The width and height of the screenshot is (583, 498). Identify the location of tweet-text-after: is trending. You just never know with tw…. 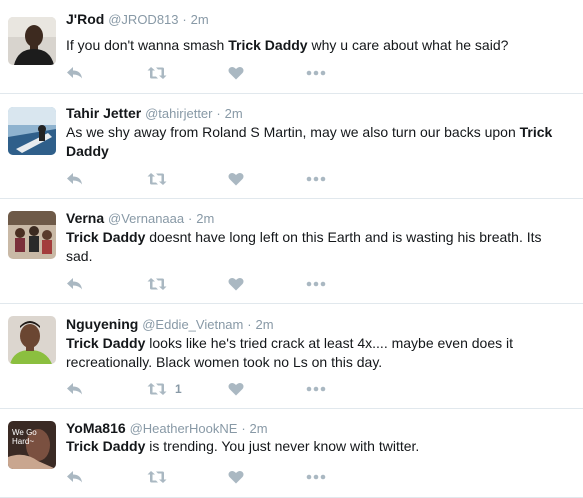
(282, 446).